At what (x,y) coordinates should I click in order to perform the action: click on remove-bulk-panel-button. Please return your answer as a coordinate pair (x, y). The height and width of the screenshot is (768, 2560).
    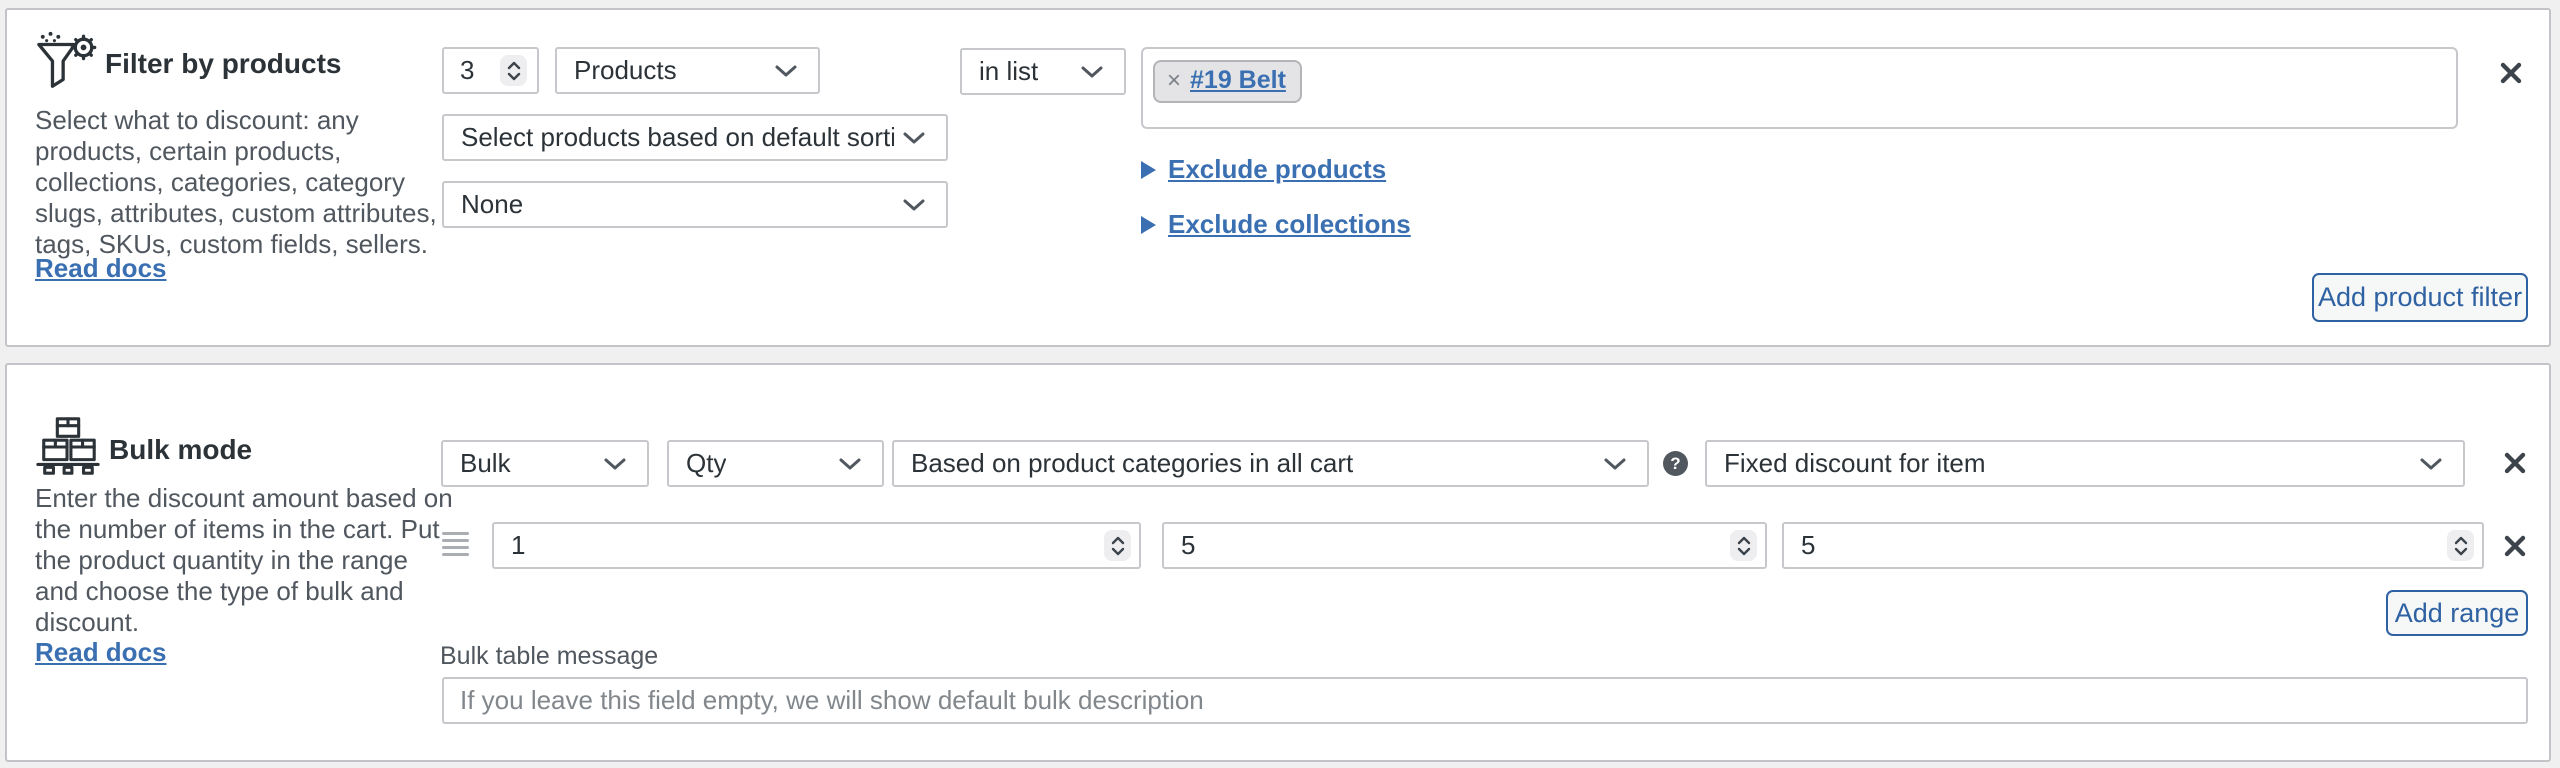
    Looking at the image, I should click on (2515, 463).